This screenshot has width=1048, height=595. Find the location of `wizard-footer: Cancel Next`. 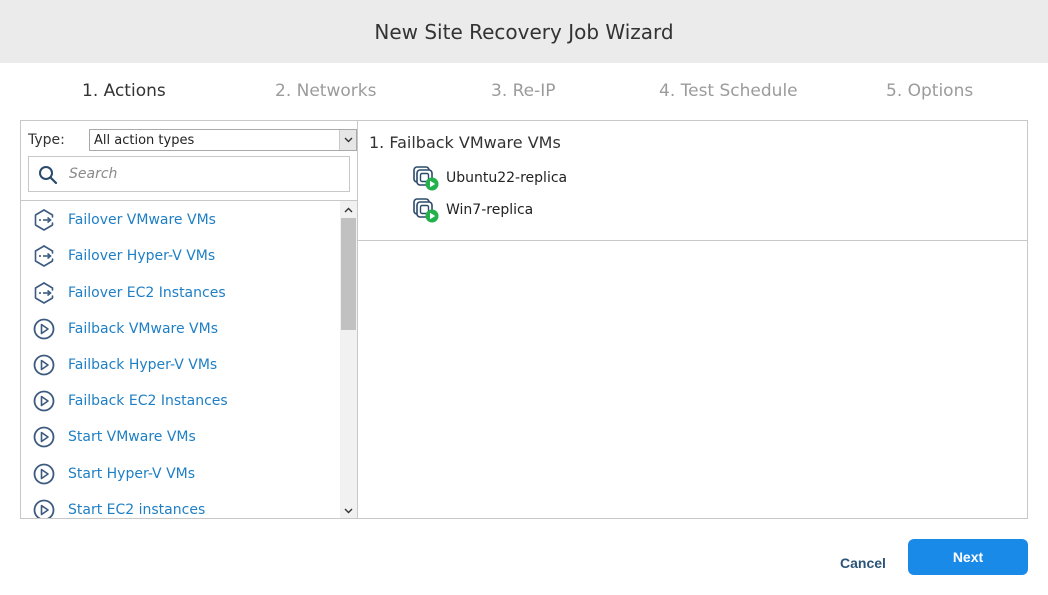

wizard-footer: Cancel Next is located at coordinates (524, 557).